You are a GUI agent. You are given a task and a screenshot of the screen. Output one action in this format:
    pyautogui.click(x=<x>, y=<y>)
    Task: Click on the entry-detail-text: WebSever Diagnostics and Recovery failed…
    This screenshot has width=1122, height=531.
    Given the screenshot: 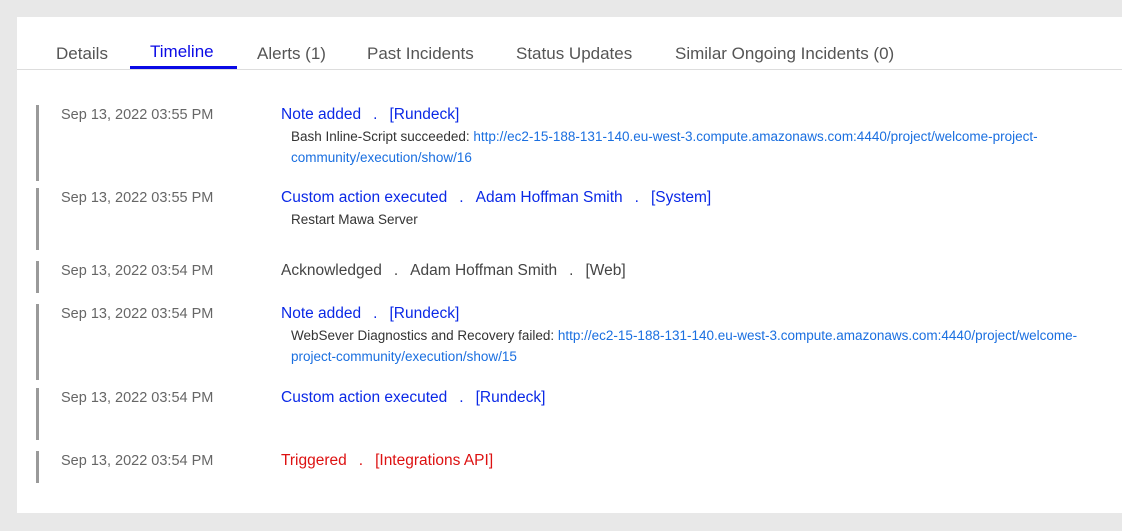 What is the action you would take?
    pyautogui.click(x=424, y=335)
    